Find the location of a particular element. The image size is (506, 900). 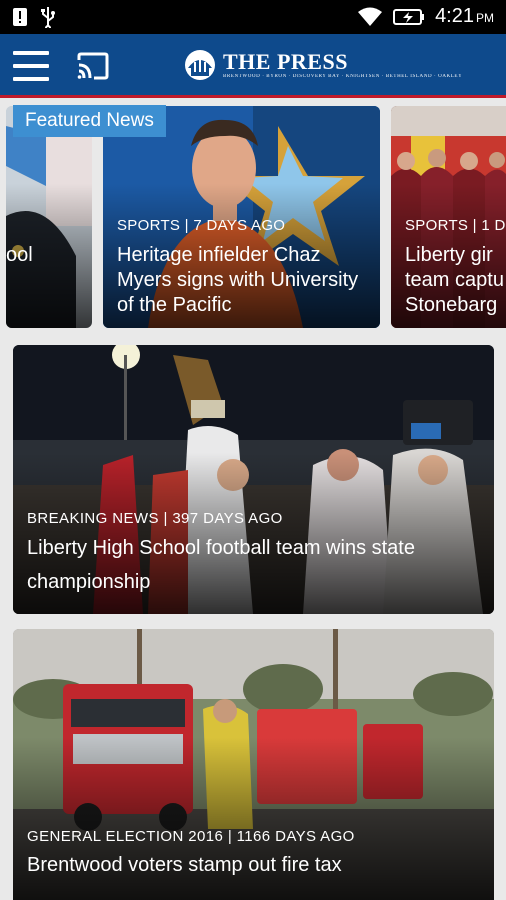

story-headline: Brentwood voters stamp out fire tax is located at coordinates (184, 865).